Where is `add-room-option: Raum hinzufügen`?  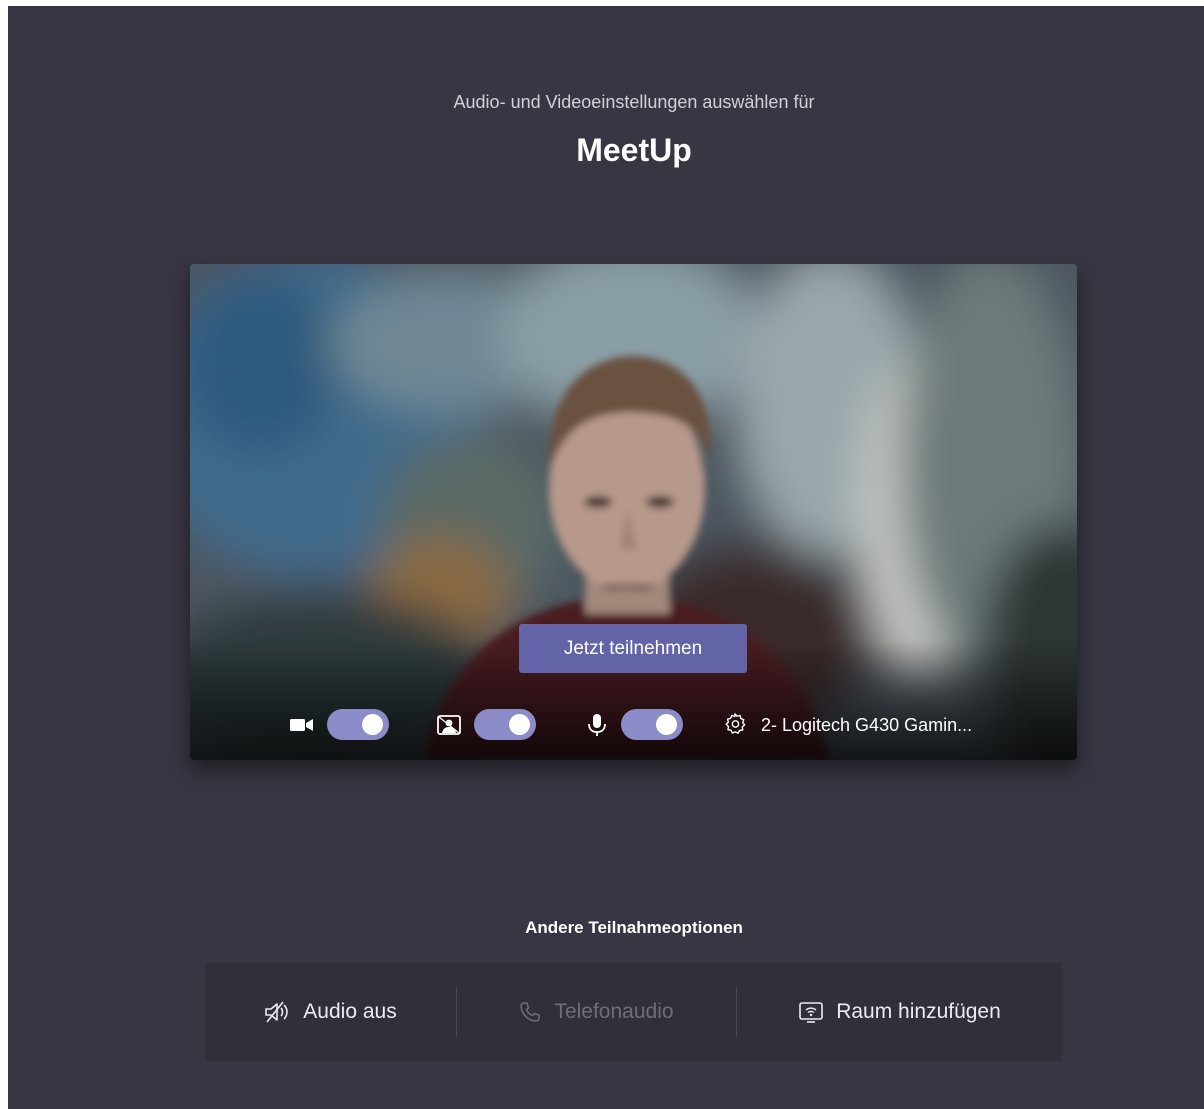 add-room-option: Raum hinzufügen is located at coordinates (899, 1012).